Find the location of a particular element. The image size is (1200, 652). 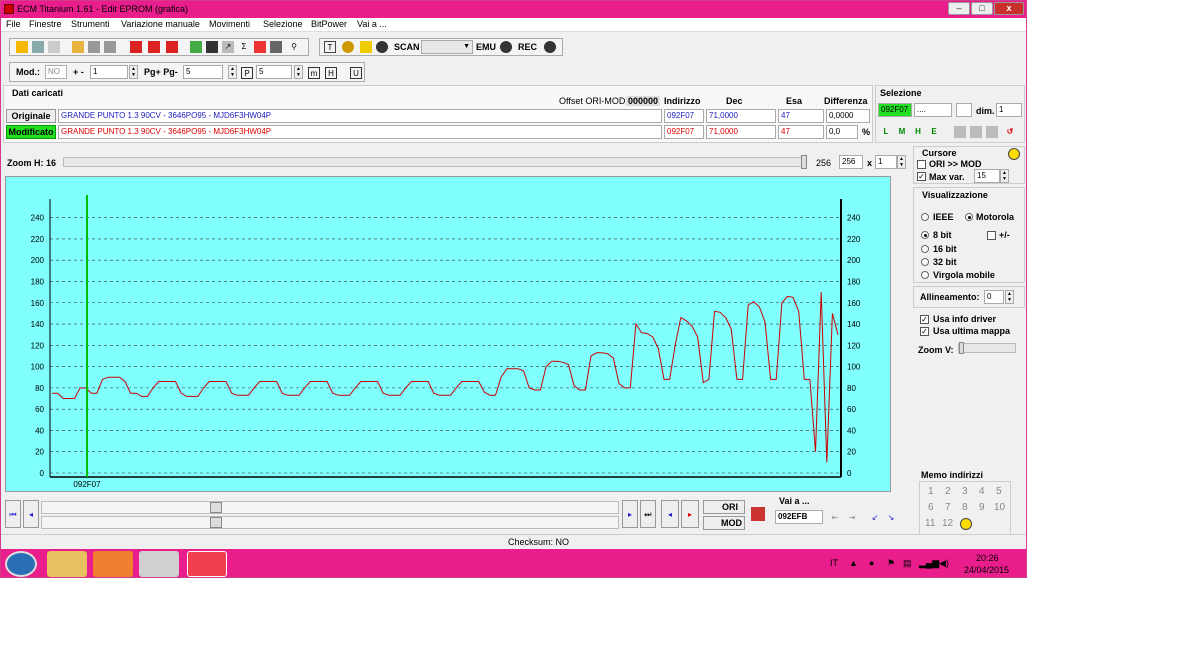

pg-field: 5 is located at coordinates (203, 72).